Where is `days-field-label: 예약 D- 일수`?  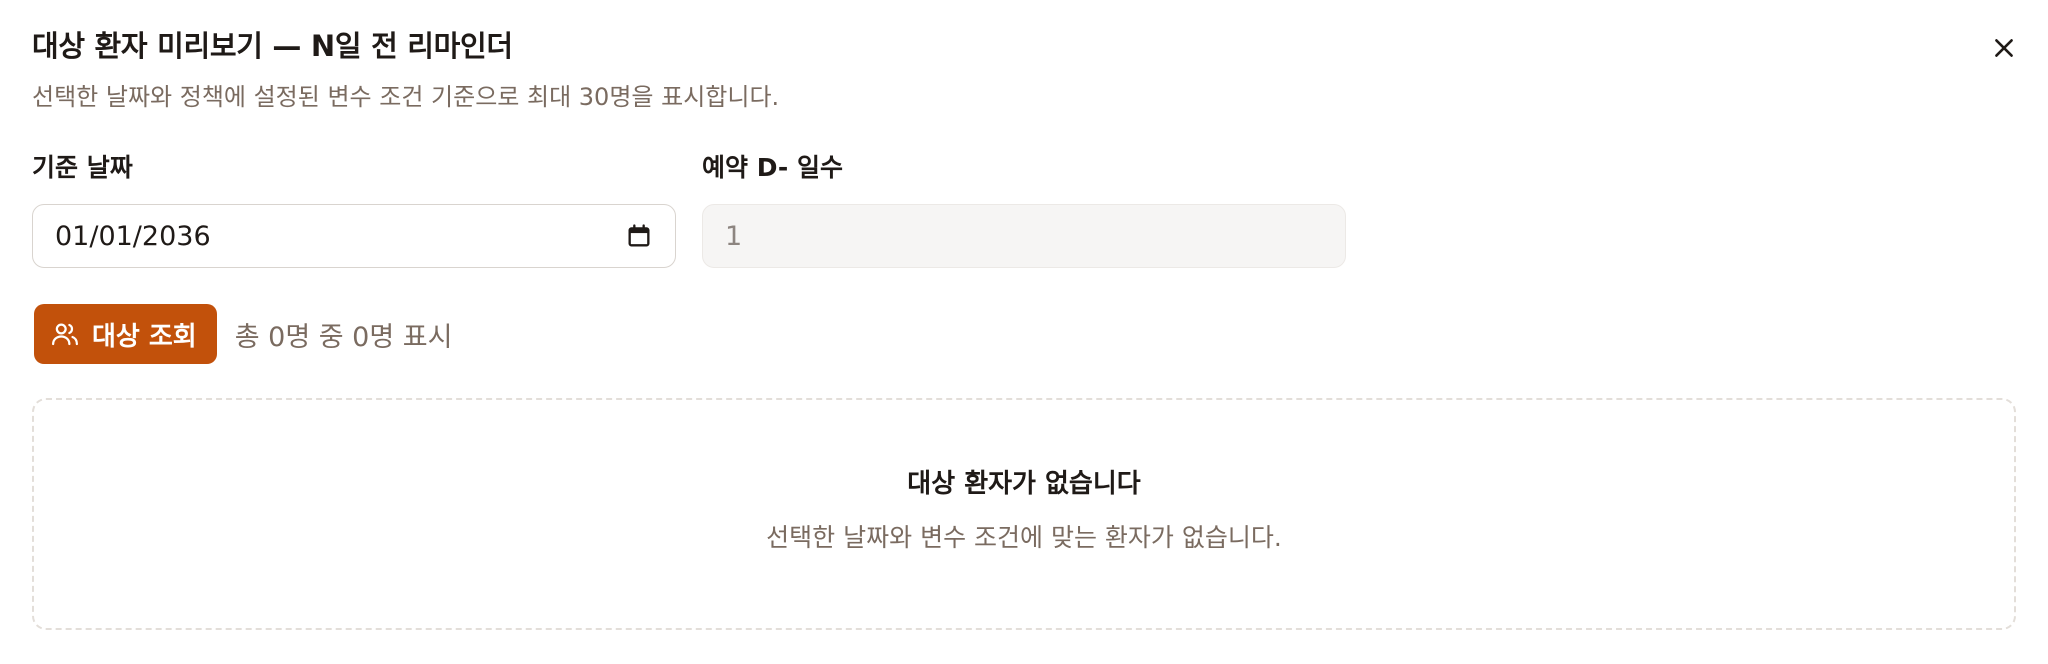
days-field-label: 예약 D- 일수 is located at coordinates (772, 167).